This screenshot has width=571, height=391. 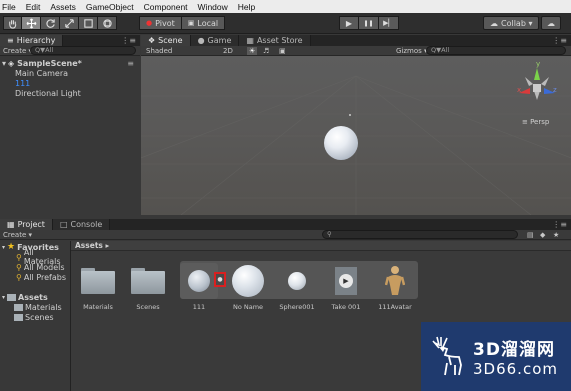 What do you see at coordinates (282, 51) in the screenshot?
I see `effects-toggle-icon: ▣` at bounding box center [282, 51].